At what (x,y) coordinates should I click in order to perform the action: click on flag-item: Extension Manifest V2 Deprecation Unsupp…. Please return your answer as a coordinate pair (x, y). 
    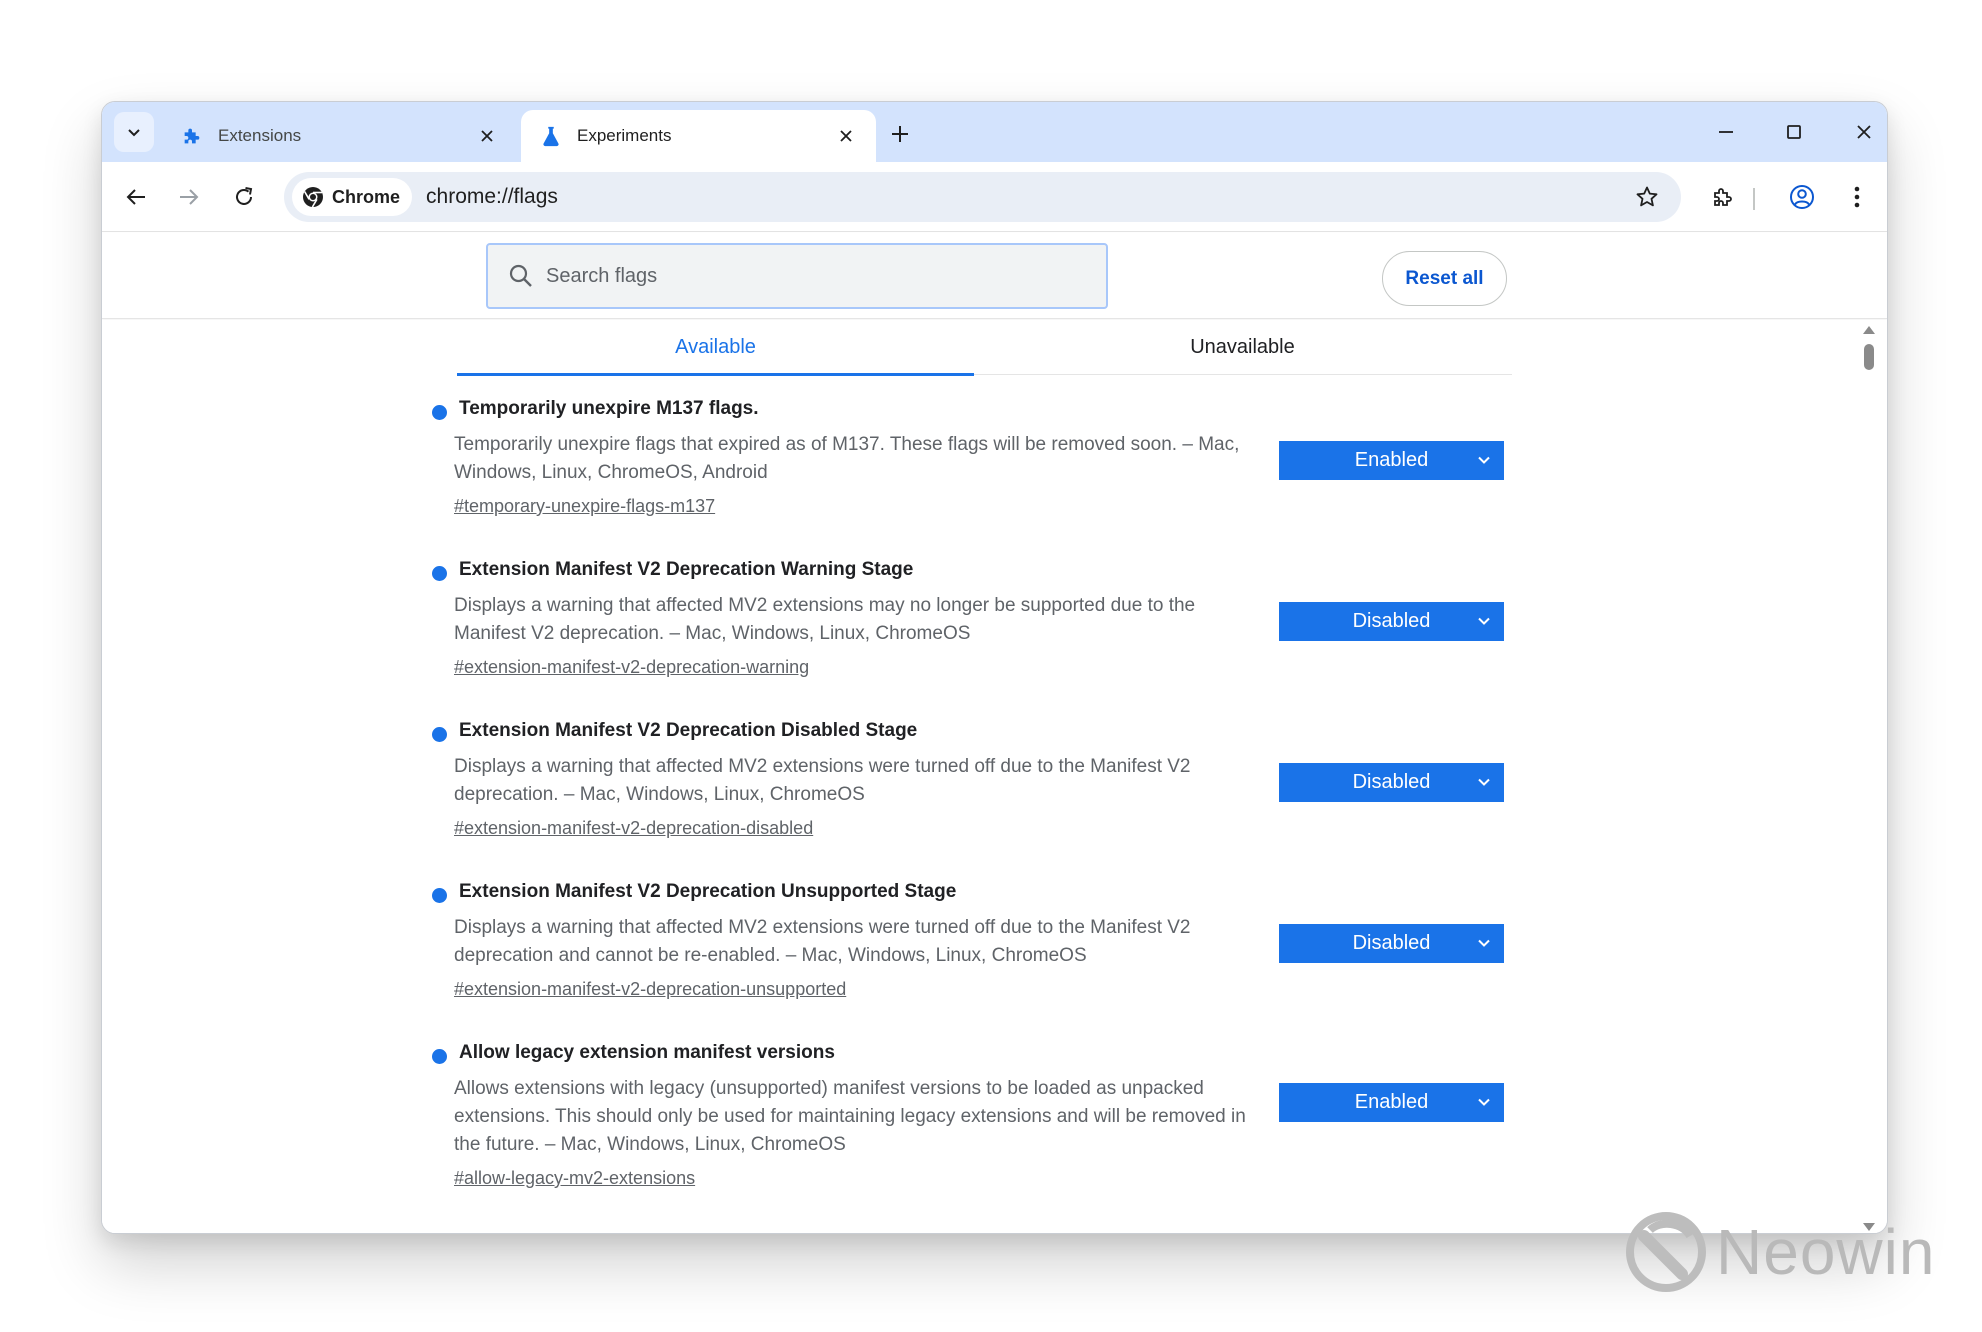
    Looking at the image, I should click on (972, 941).